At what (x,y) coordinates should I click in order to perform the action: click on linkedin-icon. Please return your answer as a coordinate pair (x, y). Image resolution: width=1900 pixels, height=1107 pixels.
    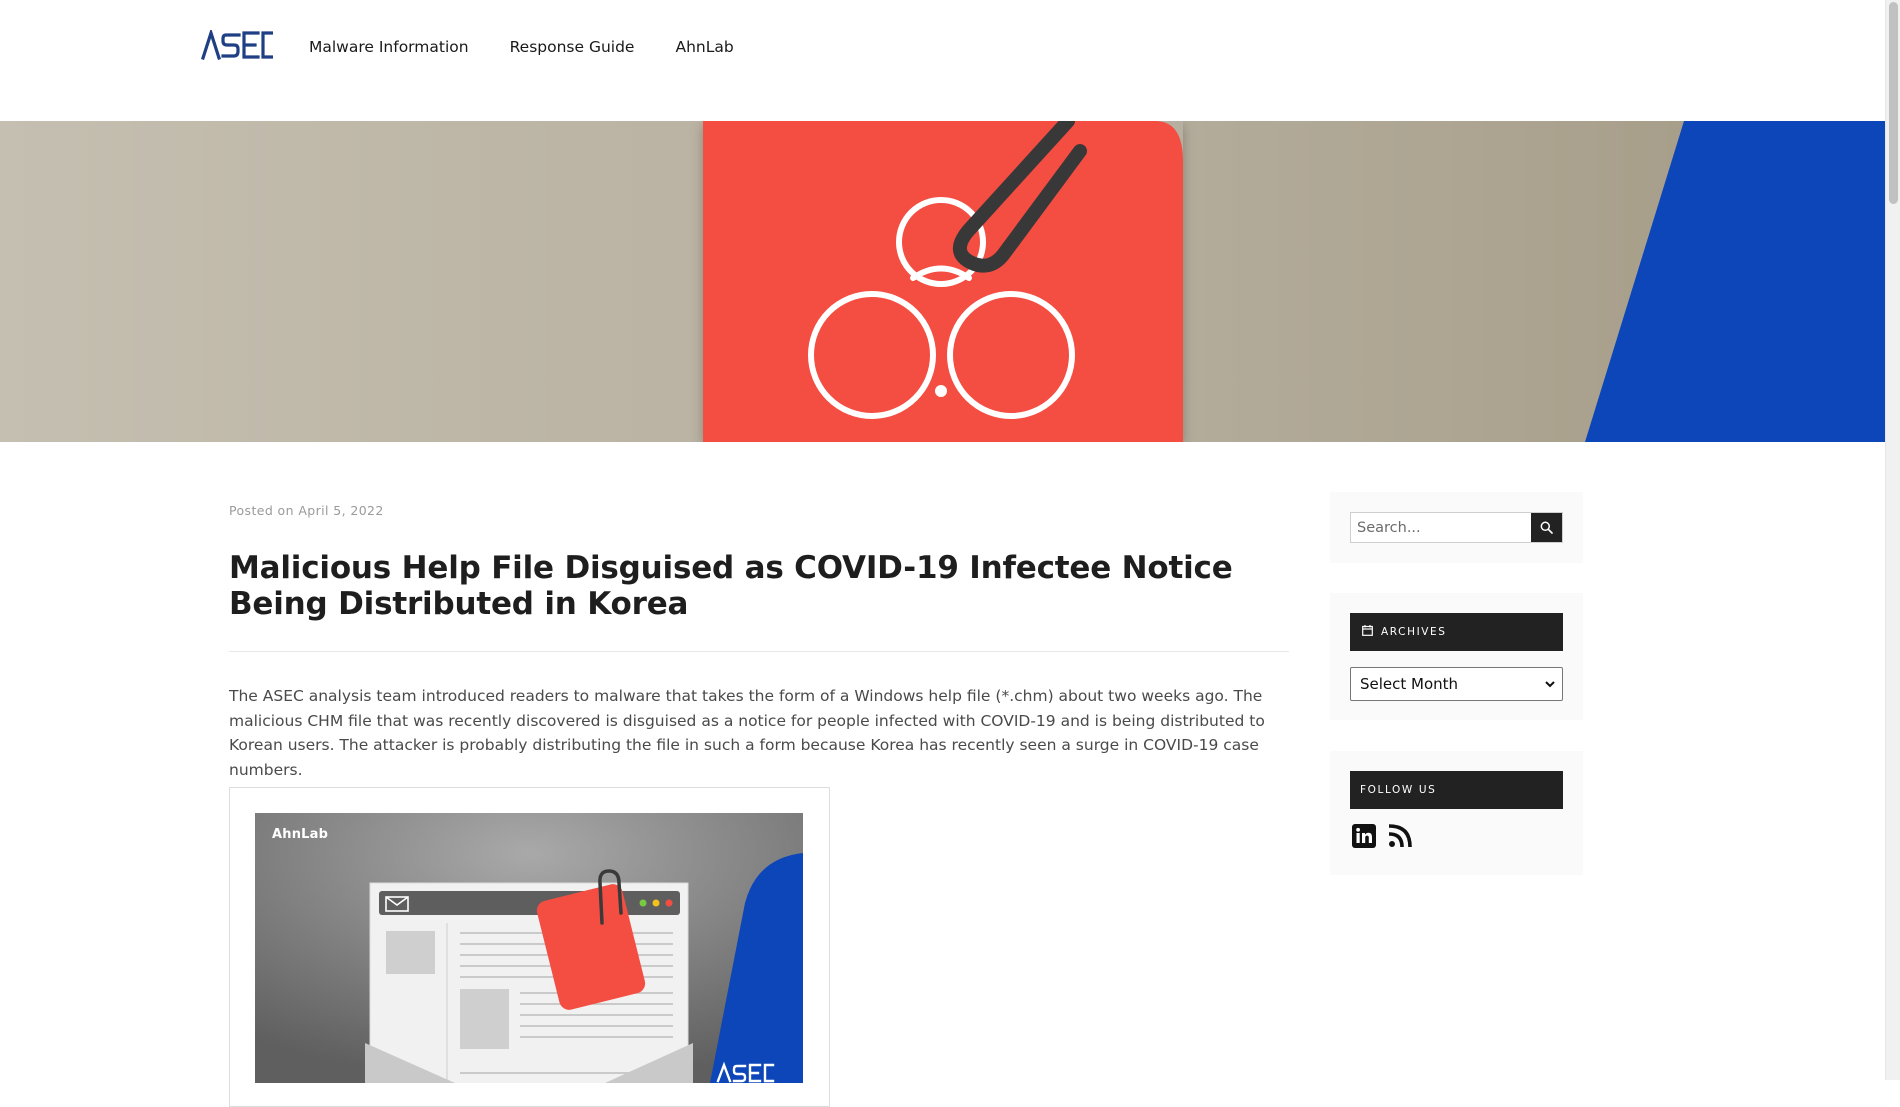
    Looking at the image, I should click on (1364, 836).